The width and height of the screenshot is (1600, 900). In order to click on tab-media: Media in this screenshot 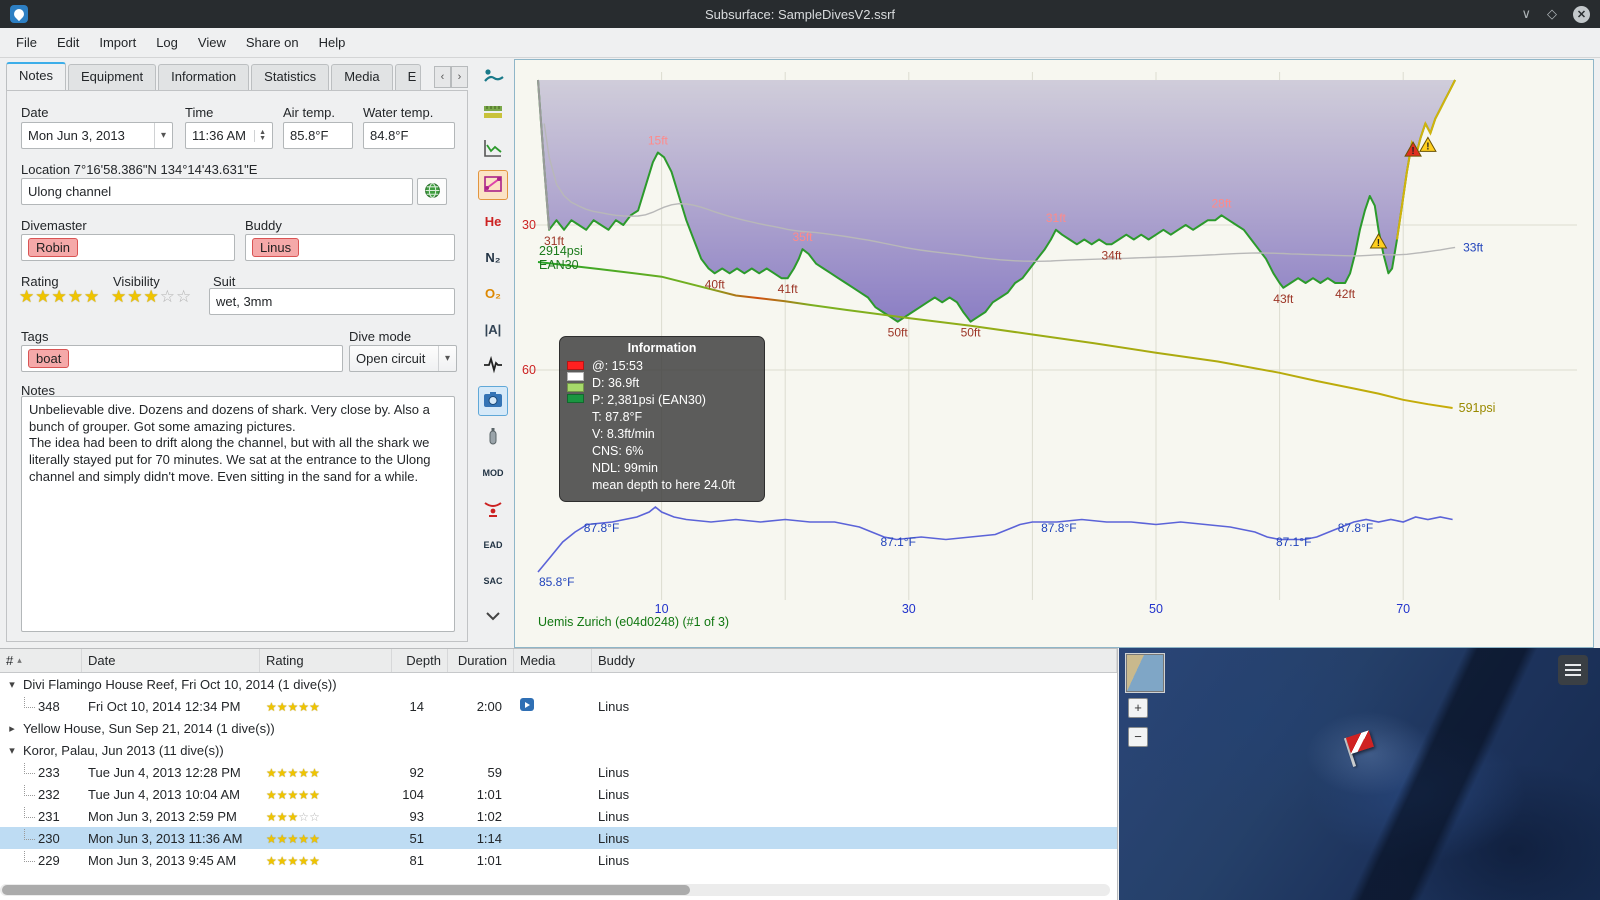, I will do `click(362, 77)`.